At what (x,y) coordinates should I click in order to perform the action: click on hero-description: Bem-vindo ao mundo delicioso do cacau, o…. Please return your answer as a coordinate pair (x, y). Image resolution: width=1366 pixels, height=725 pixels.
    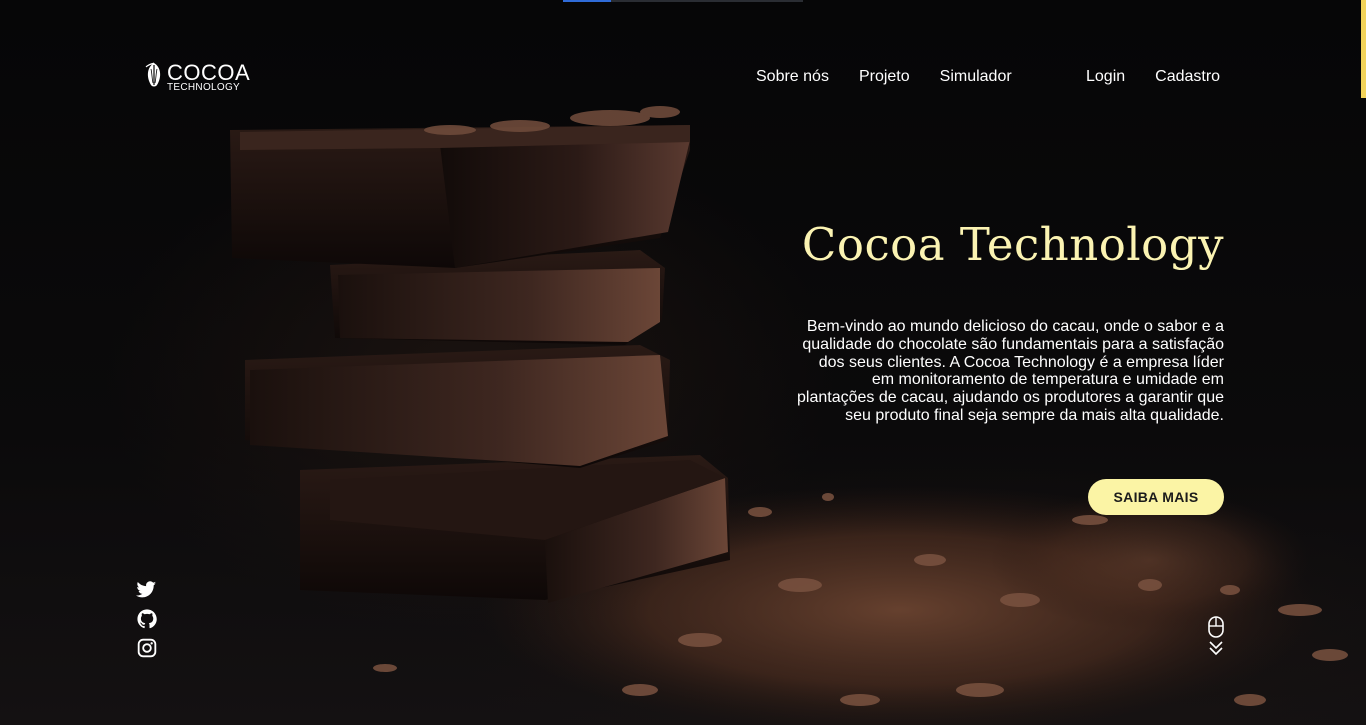
    Looking at the image, I should click on (1010, 371).